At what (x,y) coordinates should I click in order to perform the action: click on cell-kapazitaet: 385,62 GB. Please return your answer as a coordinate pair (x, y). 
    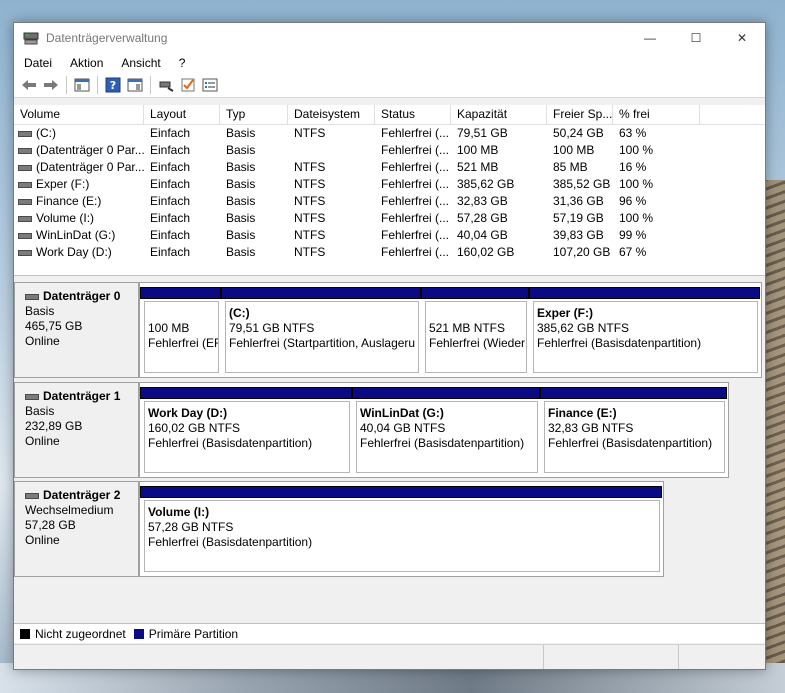
    Looking at the image, I should click on (486, 184).